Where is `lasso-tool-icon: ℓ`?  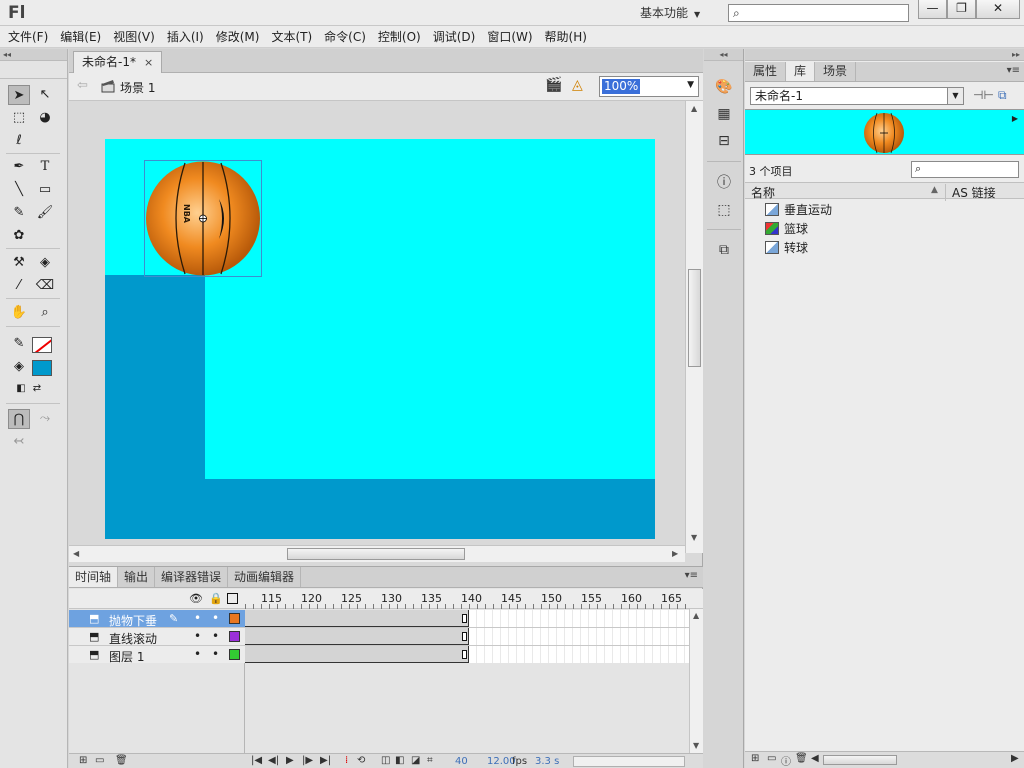 lasso-tool-icon: ℓ is located at coordinates (19, 141).